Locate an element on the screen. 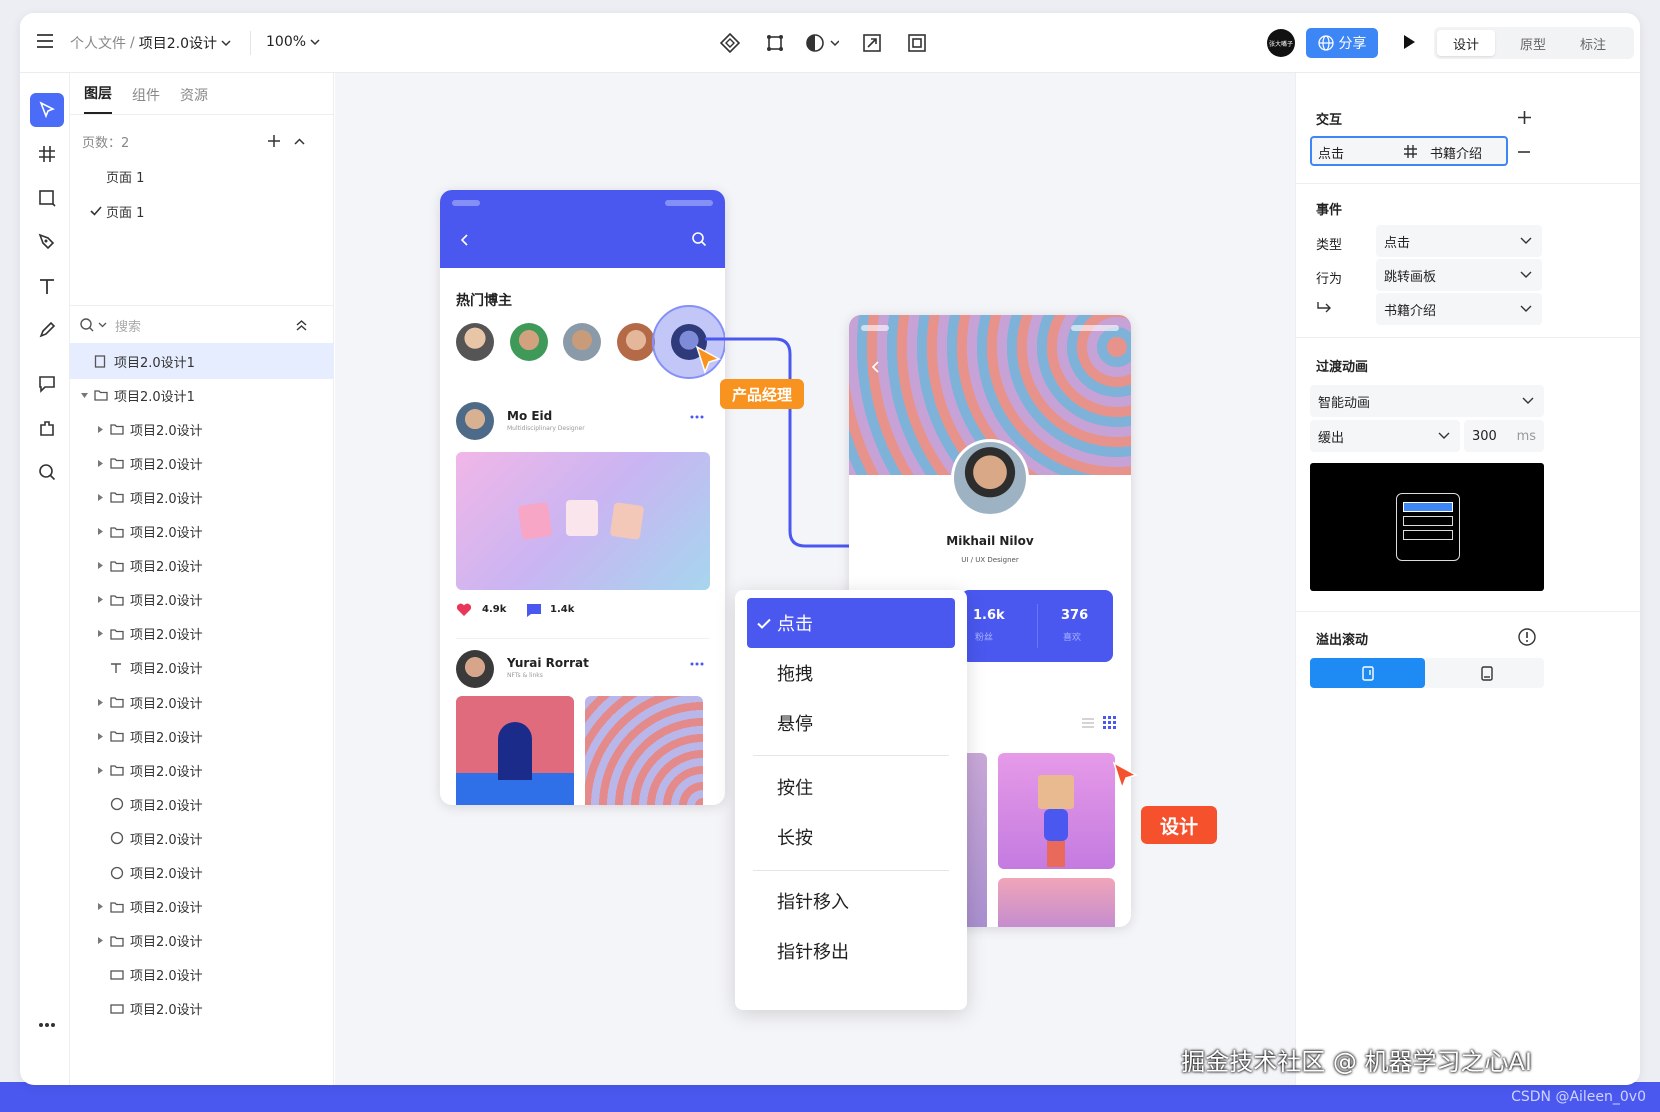 This screenshot has width=1660, height=1112. zoom-select: 100% is located at coordinates (293, 42).